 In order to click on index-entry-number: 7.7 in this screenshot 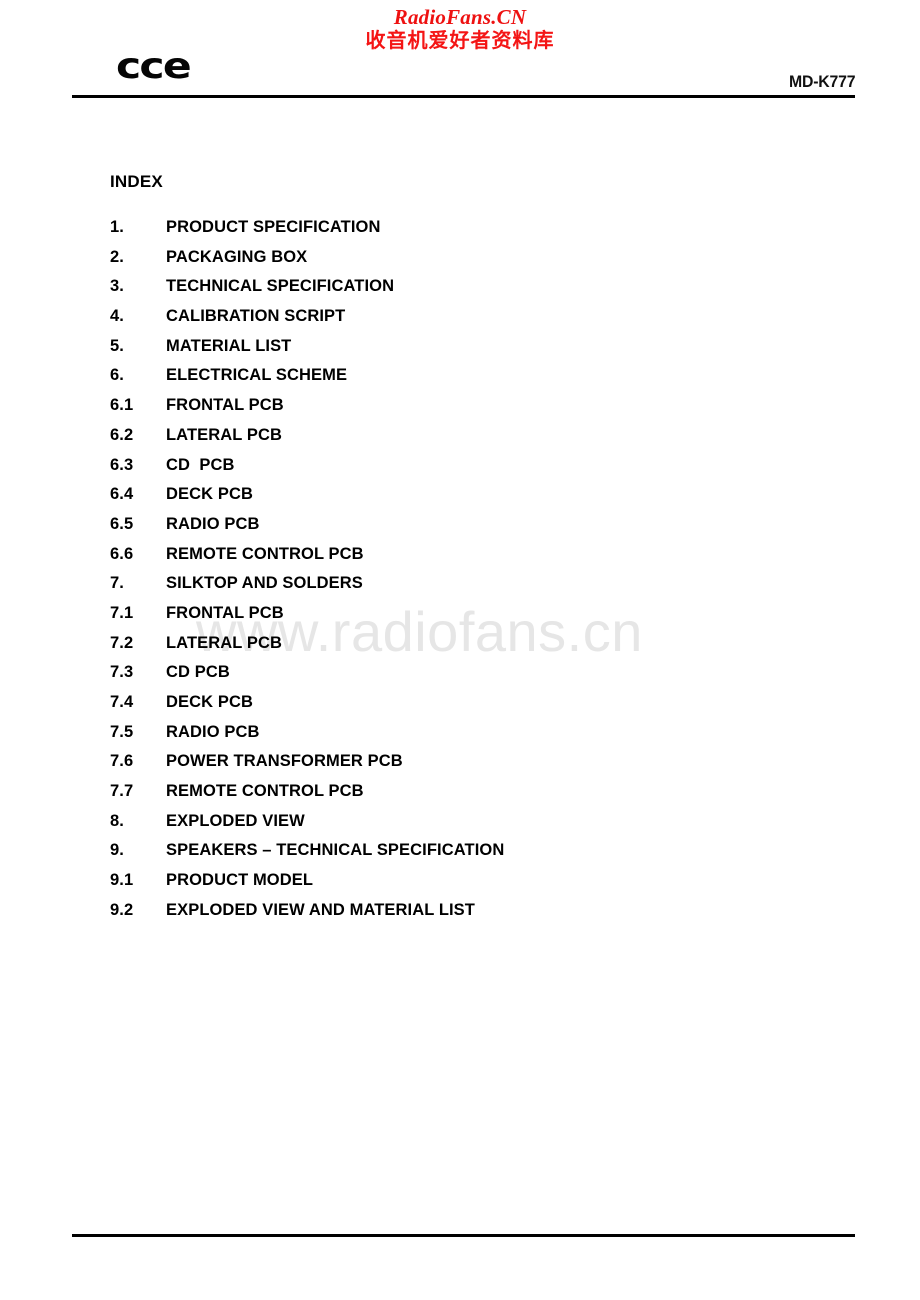, I will do `click(122, 791)`.